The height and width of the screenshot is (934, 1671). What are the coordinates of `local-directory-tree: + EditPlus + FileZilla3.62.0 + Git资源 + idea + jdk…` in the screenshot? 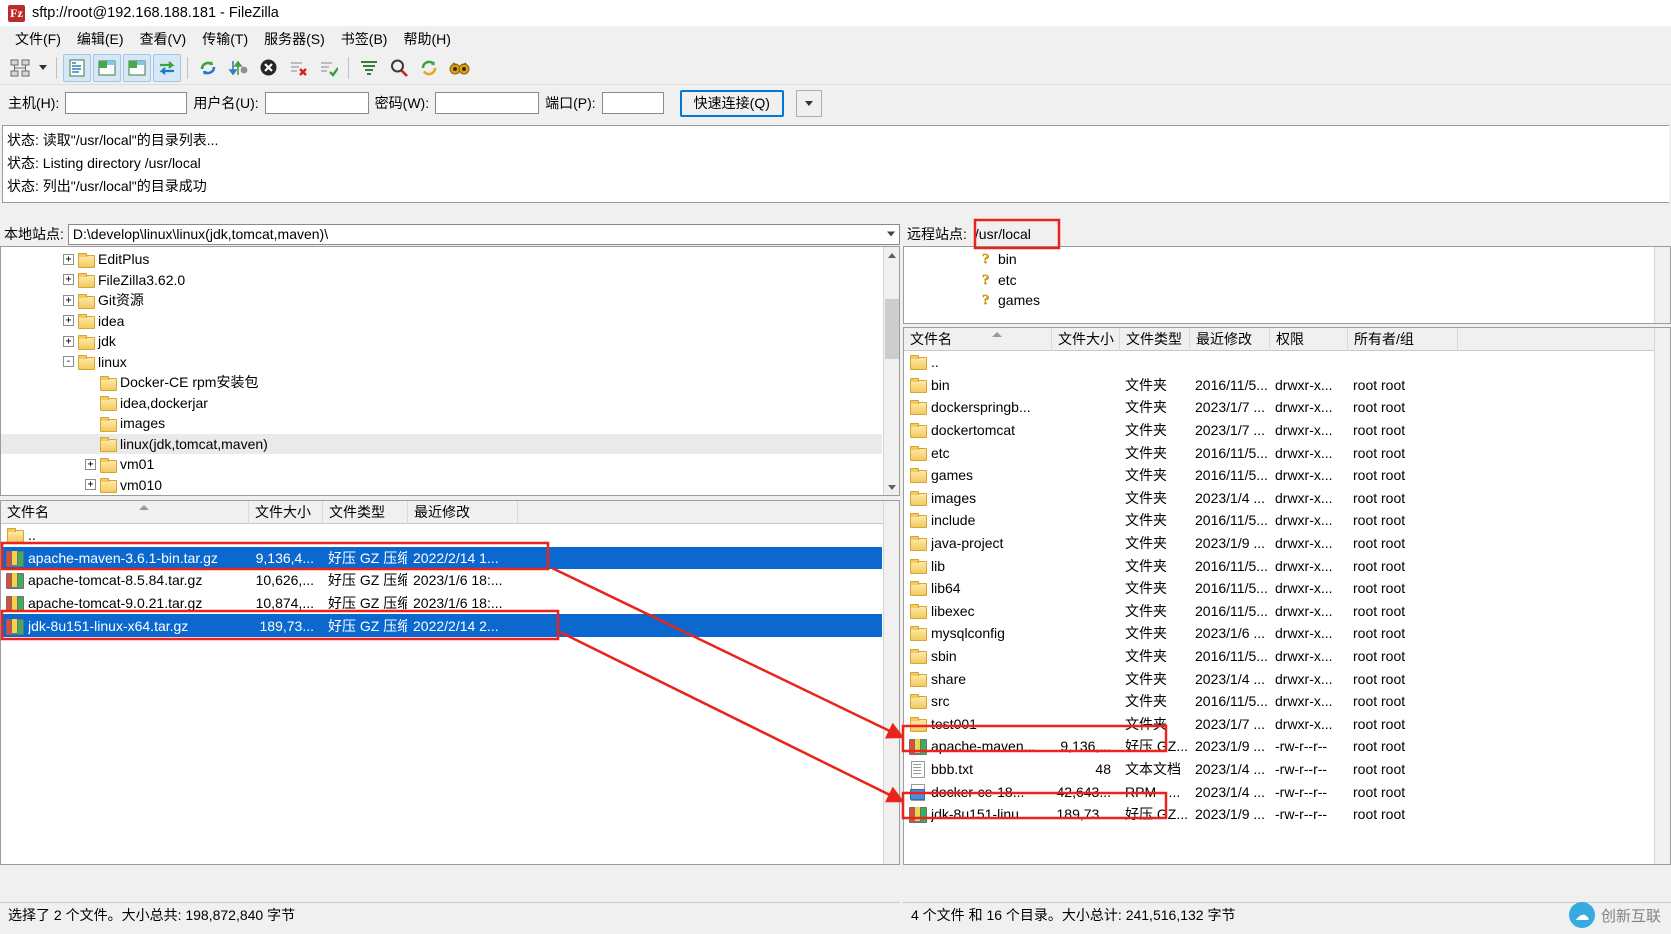 It's located at (450, 371).